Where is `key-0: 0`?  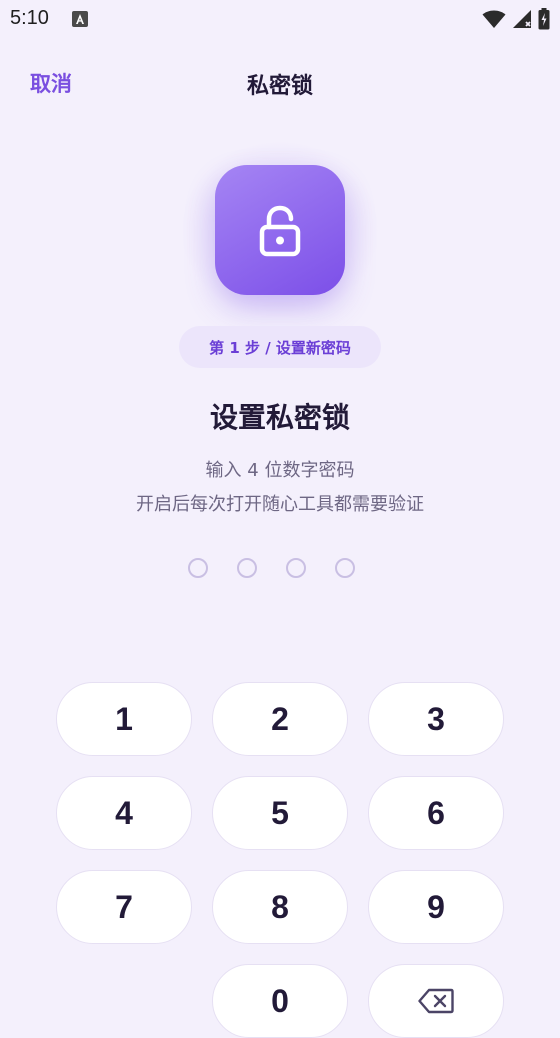
key-0: 0 is located at coordinates (280, 1001).